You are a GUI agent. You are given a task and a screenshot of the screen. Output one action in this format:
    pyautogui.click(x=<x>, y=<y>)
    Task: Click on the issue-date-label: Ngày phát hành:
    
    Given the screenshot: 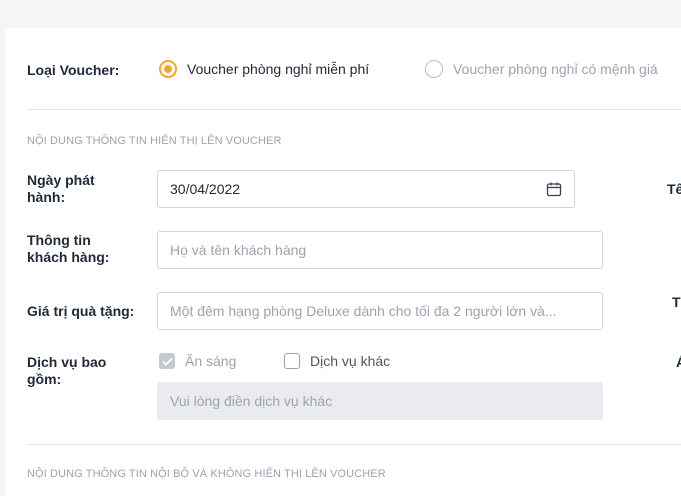 What is the action you would take?
    pyautogui.click(x=61, y=188)
    